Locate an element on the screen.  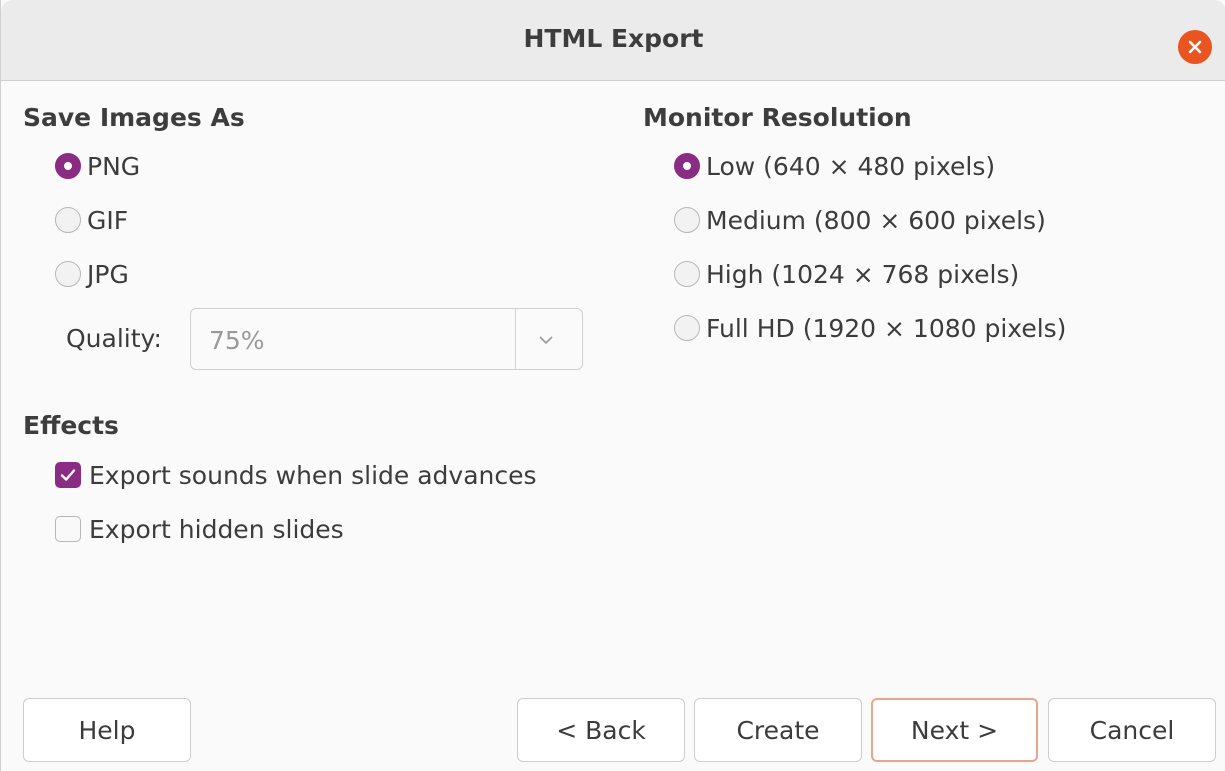
dialog-title: HTML Export is located at coordinates (613, 38).